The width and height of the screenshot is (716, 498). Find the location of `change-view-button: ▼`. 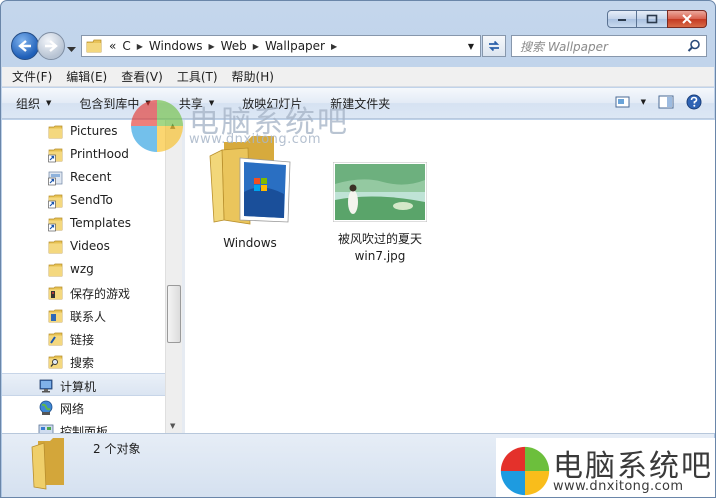

change-view-button: ▼ is located at coordinates (630, 102).